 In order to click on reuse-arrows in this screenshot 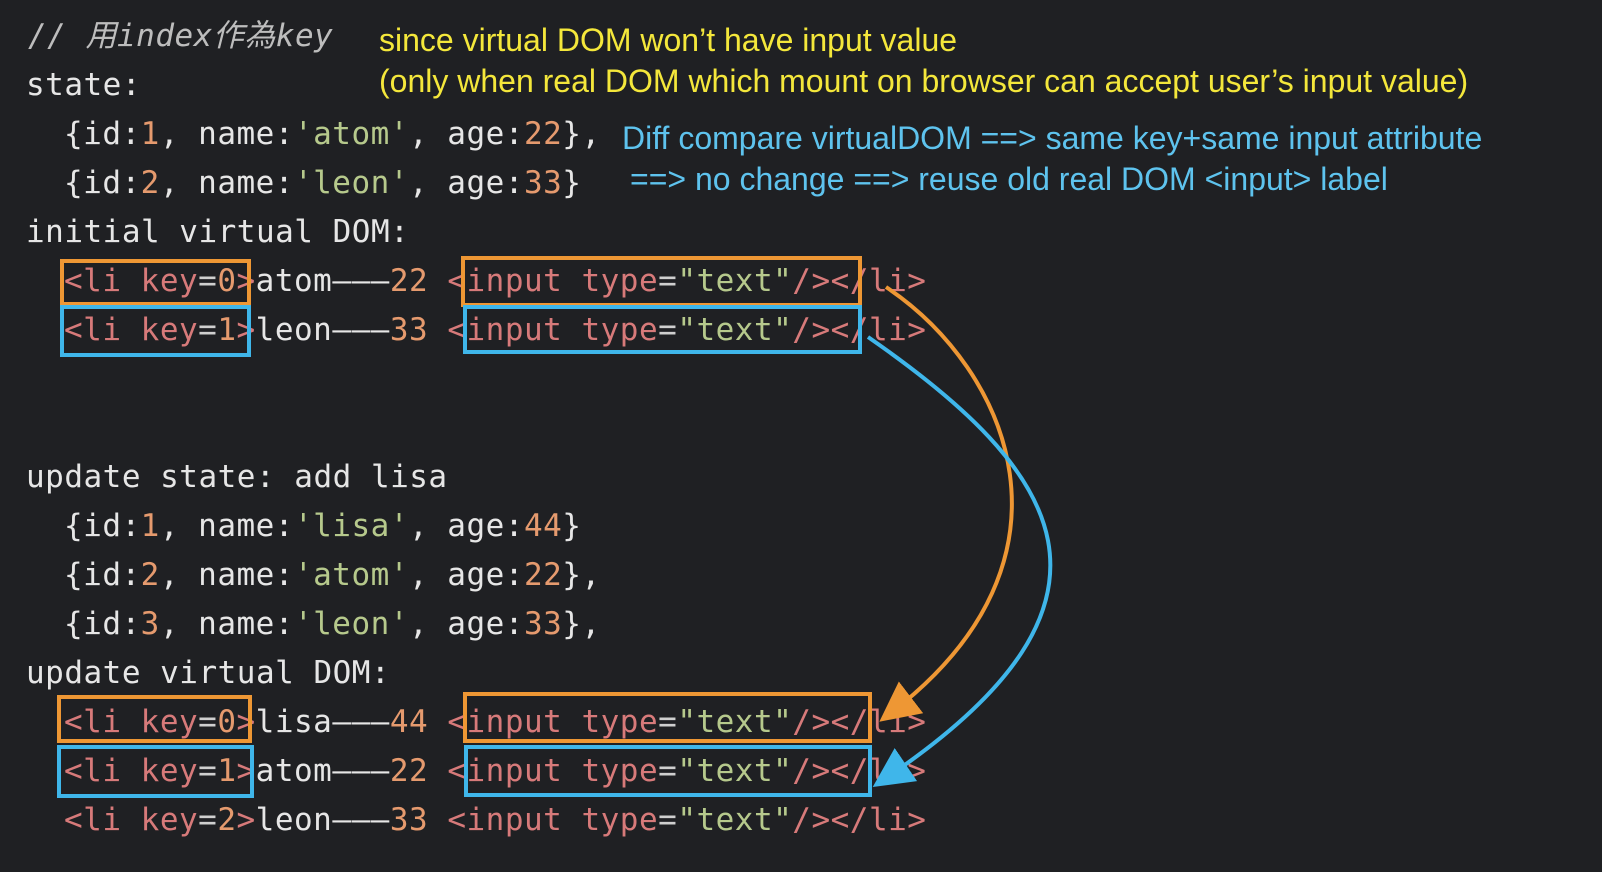, I will do `click(959, 536)`.